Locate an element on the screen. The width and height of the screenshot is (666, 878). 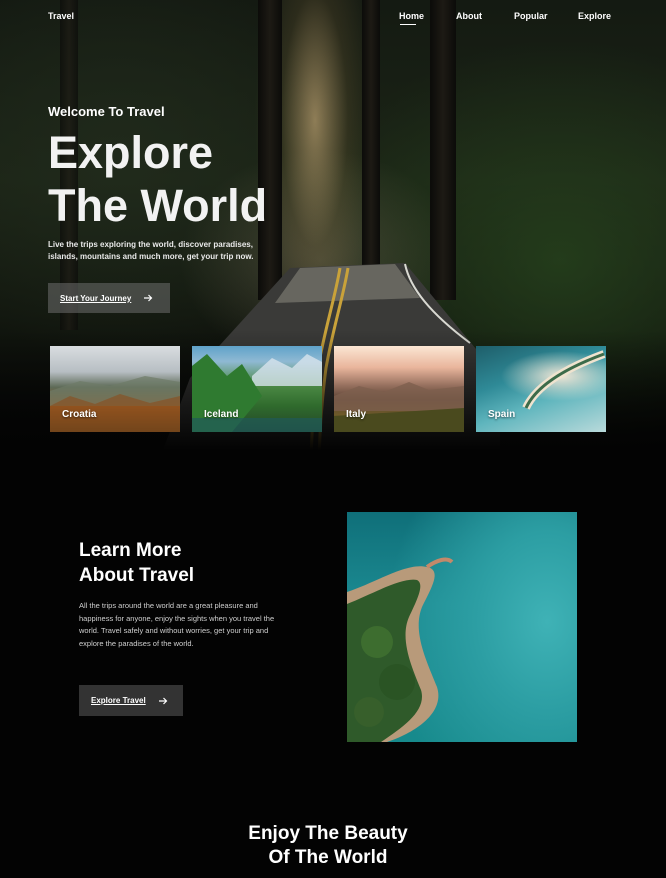
start-journey-label: Start Your Journey is located at coordinates (96, 298).